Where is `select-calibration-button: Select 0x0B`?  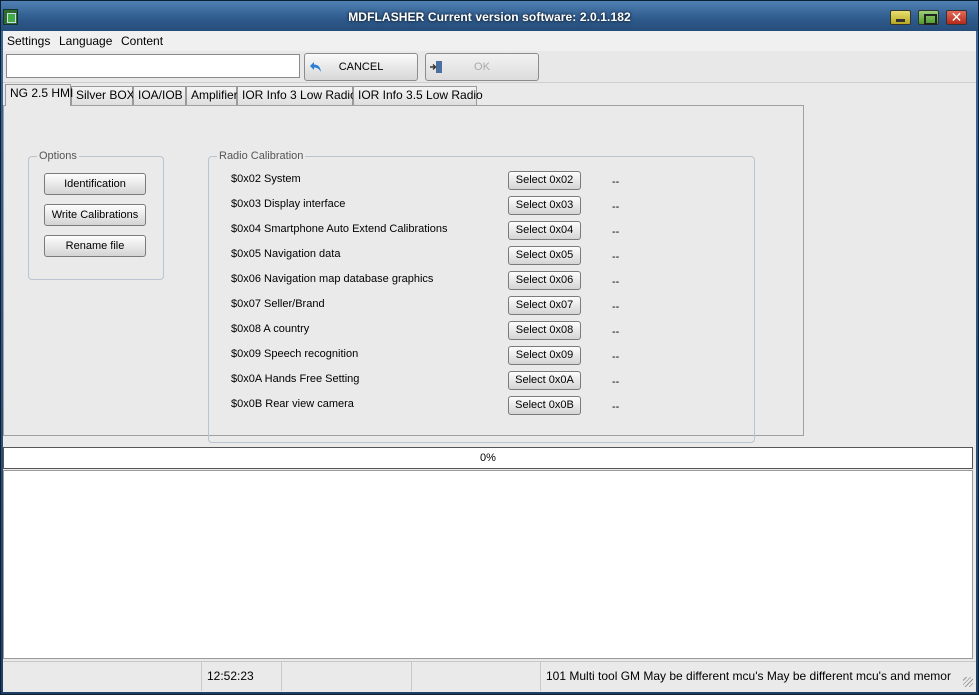
select-calibration-button: Select 0x0B is located at coordinates (544, 405).